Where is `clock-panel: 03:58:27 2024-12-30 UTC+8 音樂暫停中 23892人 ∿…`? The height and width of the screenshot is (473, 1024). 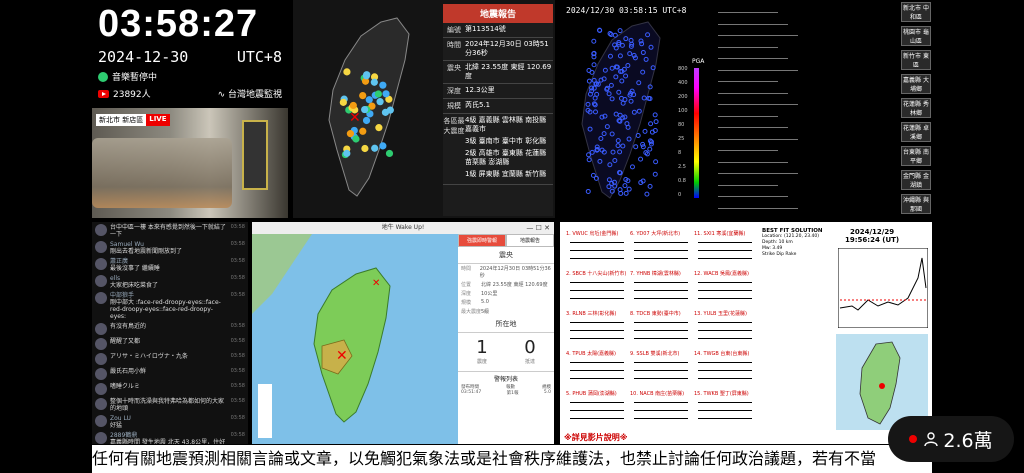 clock-panel: 03:58:27 2024-12-30 UTC+8 音樂暫停中 23892人 ∿… is located at coordinates (190, 52).